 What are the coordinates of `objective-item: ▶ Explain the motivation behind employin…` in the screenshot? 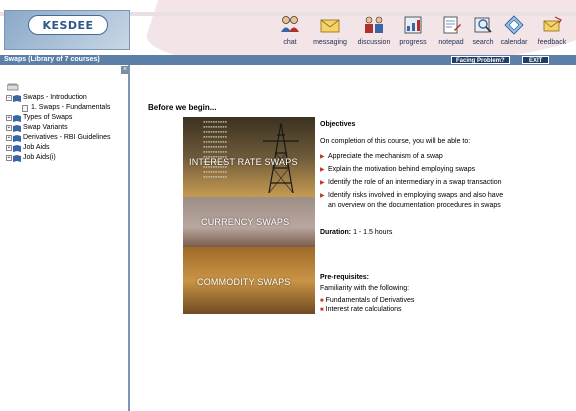 It's located at (445, 170).